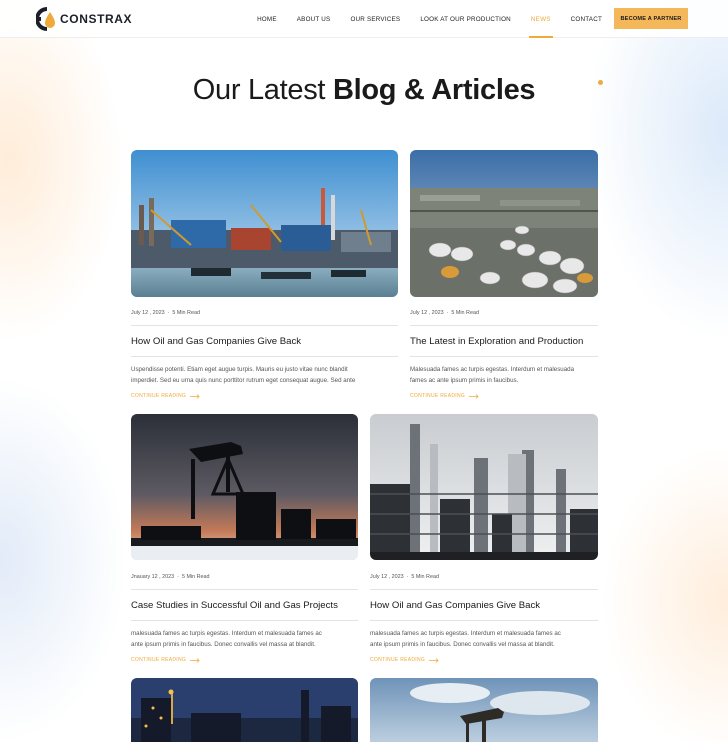 The height and width of the screenshot is (742, 728). Describe the element at coordinates (586, 19) in the screenshot. I see `nav-contact: CONTACT` at that location.